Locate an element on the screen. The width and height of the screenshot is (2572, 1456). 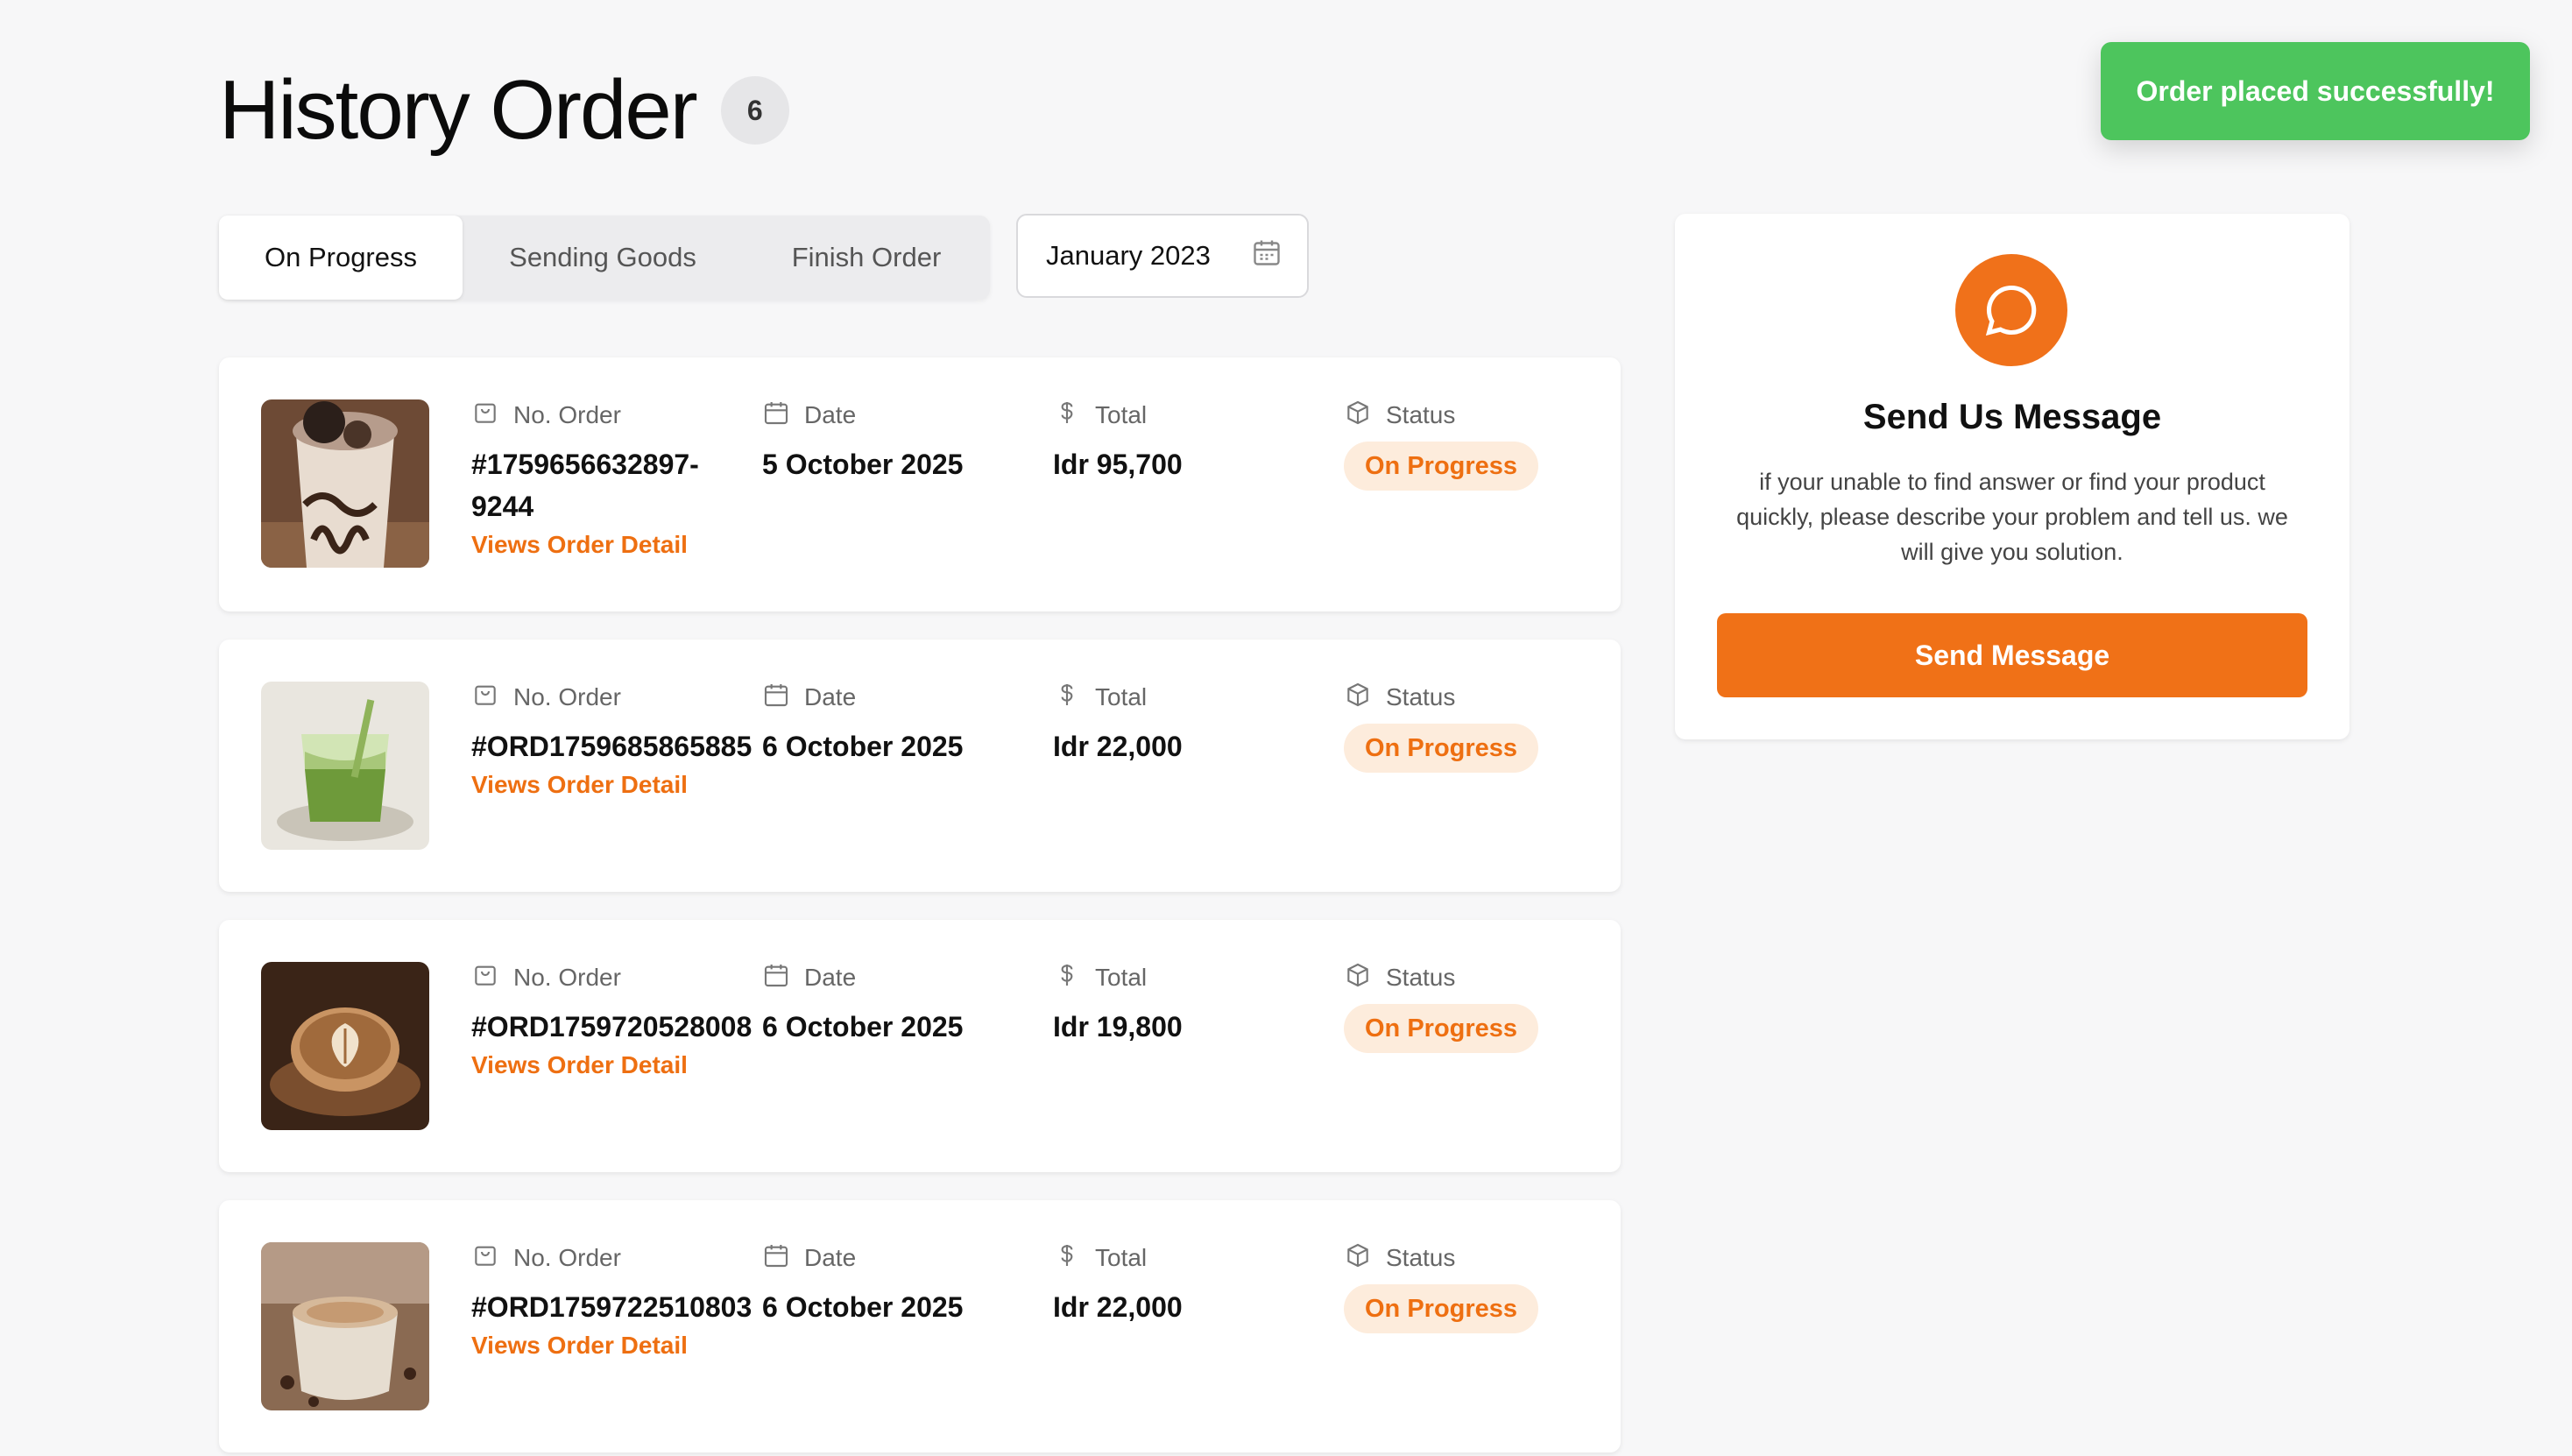
order-number: #ORD1759722510803 is located at coordinates (612, 1307).